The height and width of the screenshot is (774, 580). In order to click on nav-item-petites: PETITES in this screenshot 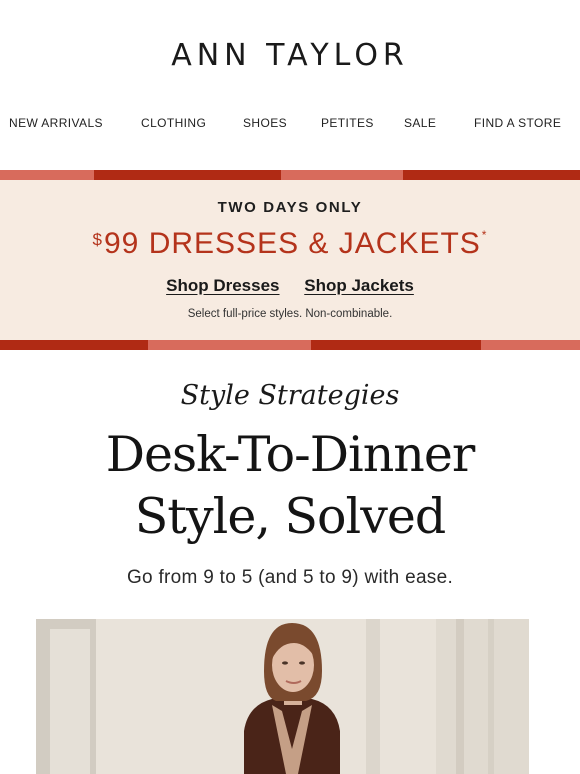, I will do `click(347, 123)`.